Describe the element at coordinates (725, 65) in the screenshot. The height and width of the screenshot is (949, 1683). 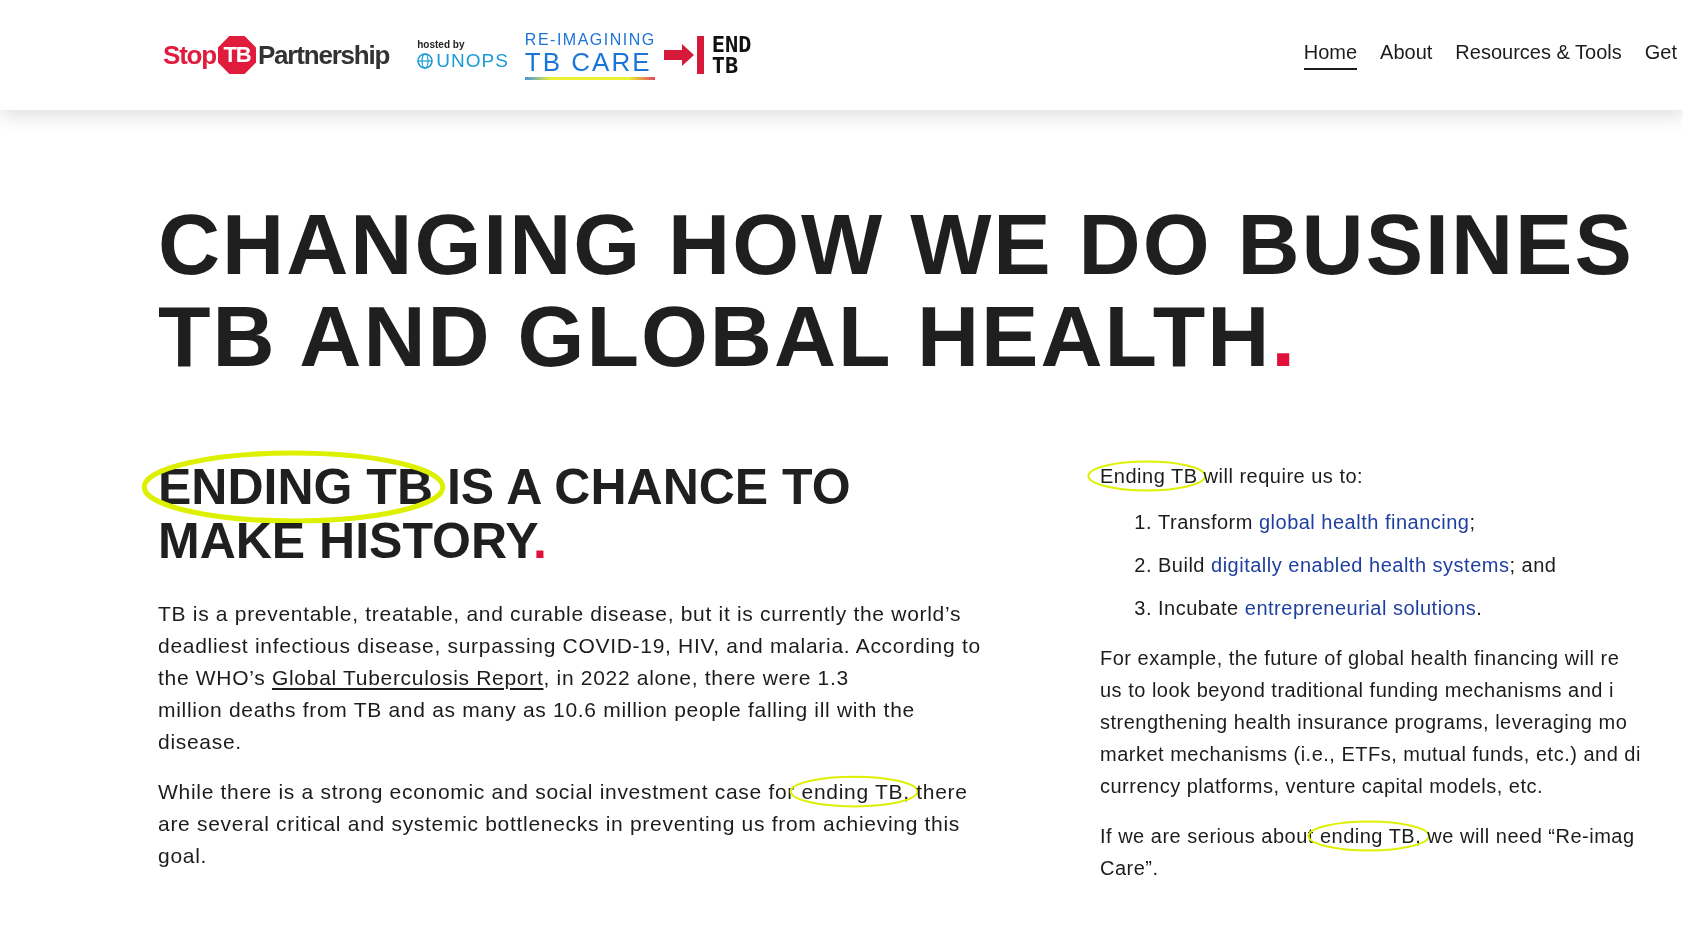
I see `logo-text: TB` at that location.